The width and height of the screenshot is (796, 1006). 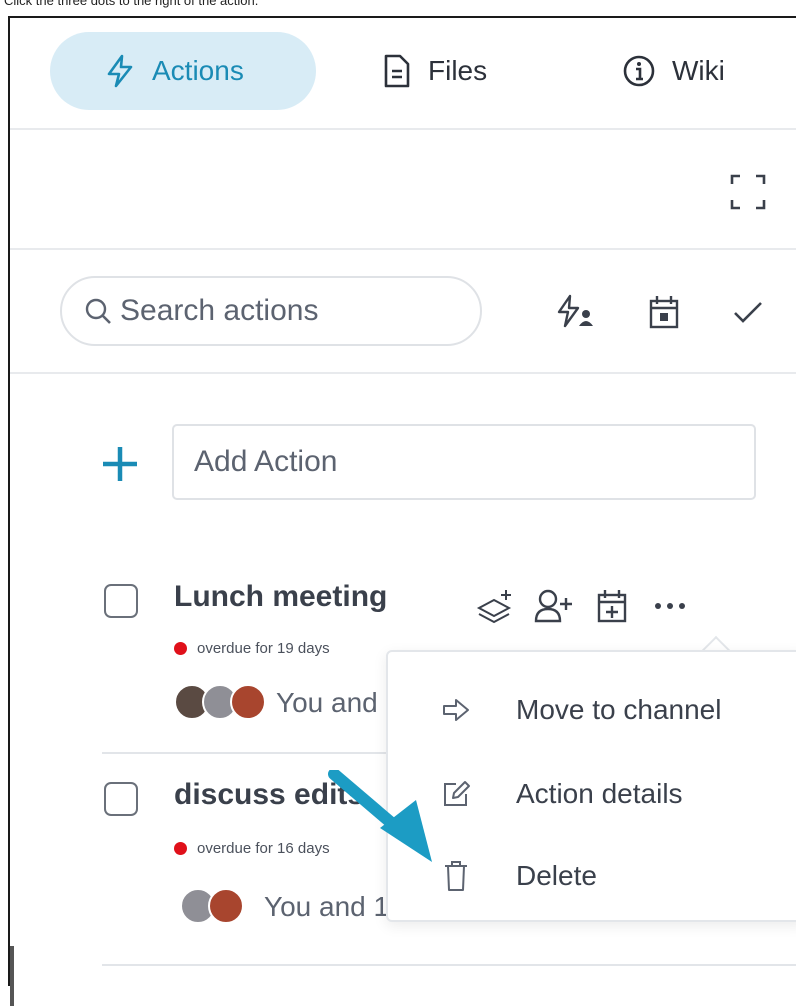 I want to click on add-action-input, so click(x=464, y=462).